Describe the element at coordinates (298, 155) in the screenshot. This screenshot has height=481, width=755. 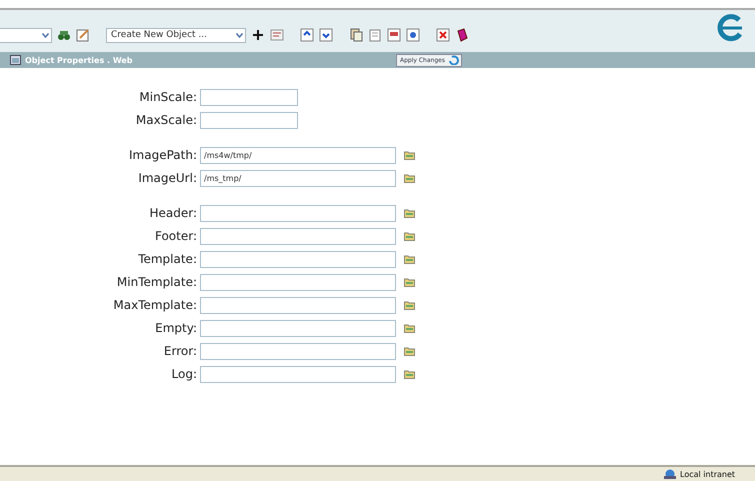
I see `text-field: /ms4w/tmp/` at that location.